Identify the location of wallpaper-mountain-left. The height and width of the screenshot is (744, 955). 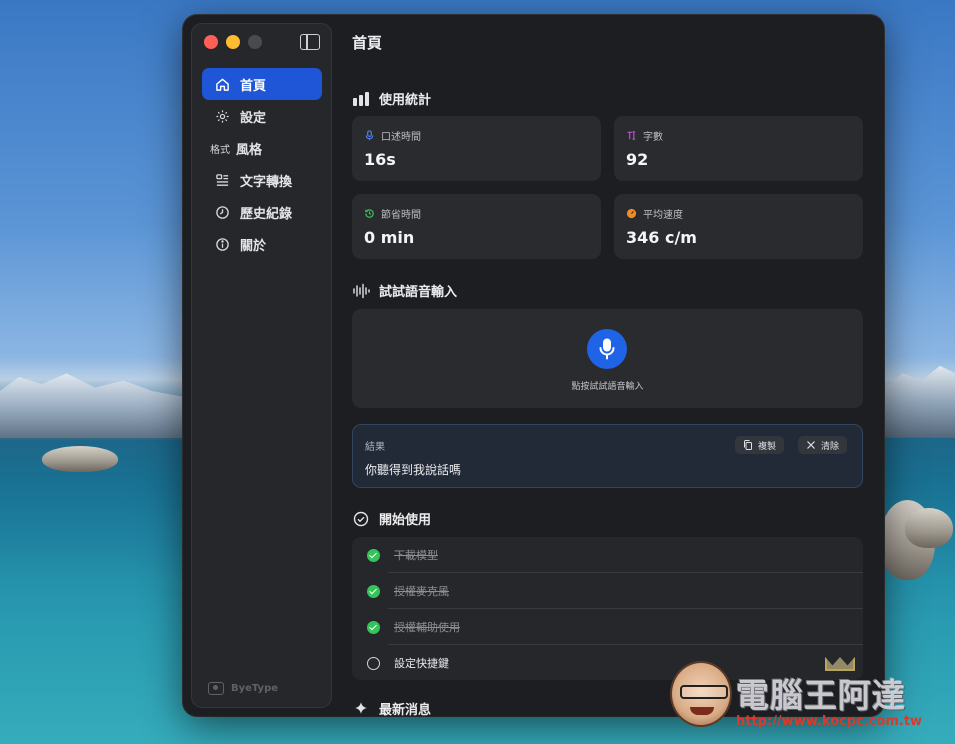
(95, 406).